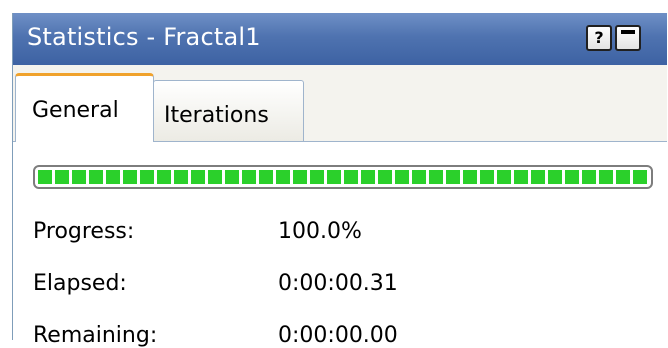 This screenshot has height=348, width=668. Describe the element at coordinates (75, 110) in the screenshot. I see `tab-general-label: General` at that location.